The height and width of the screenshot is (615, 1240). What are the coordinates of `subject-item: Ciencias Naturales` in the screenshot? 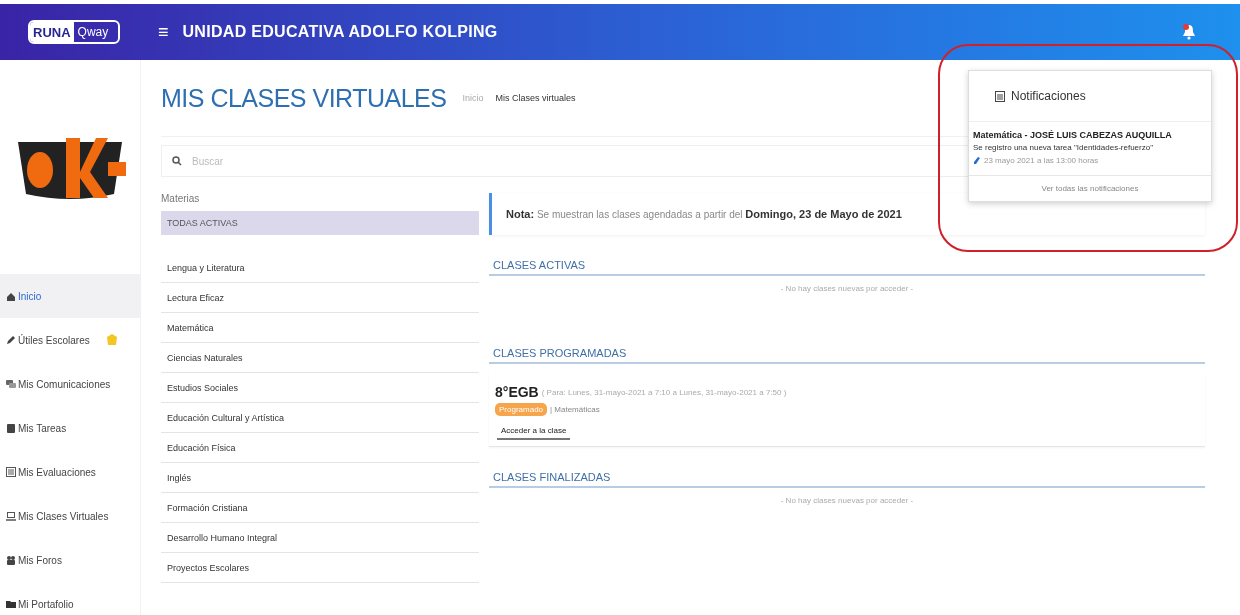 It's located at (320, 358).